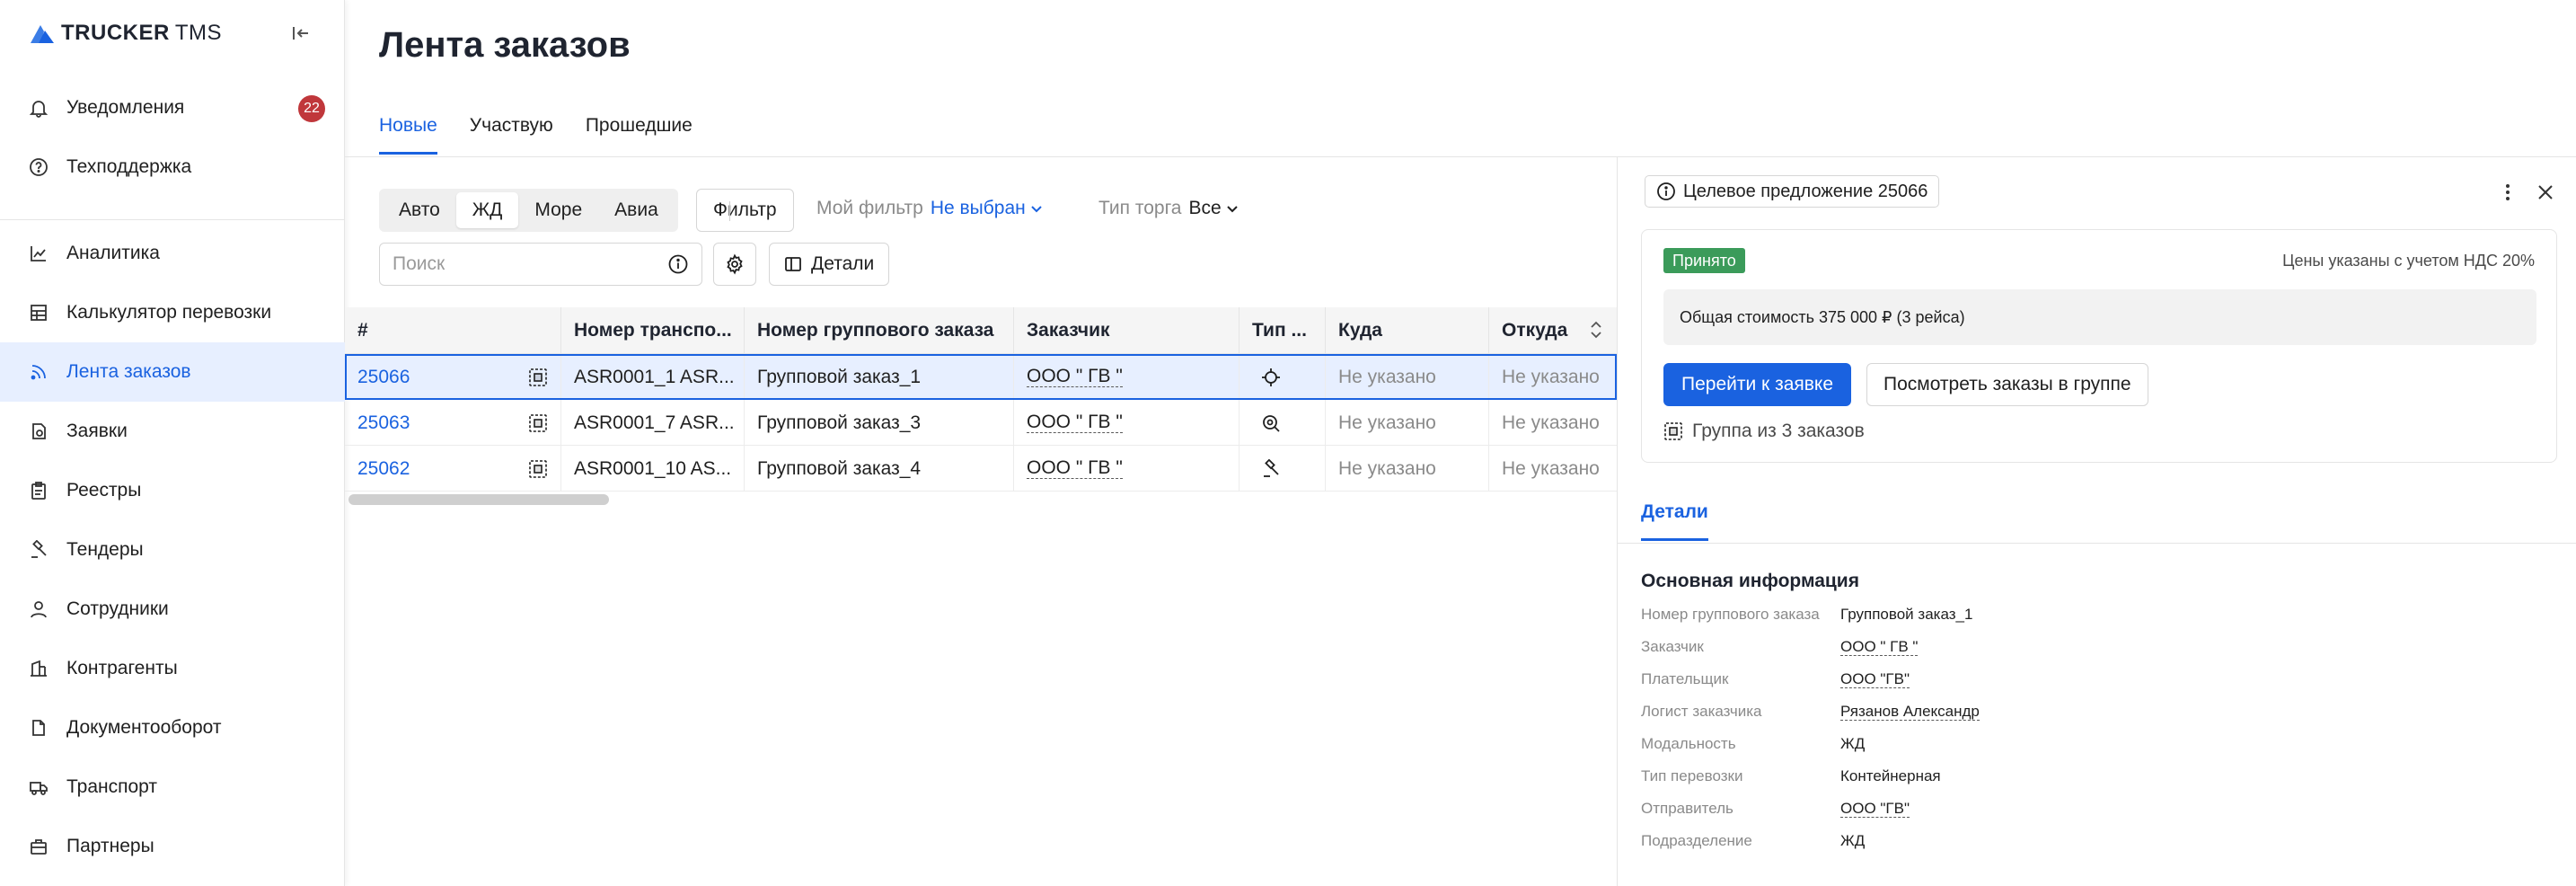 Image resolution: width=2576 pixels, height=886 pixels. I want to click on more-vertical-icon, so click(2507, 192).